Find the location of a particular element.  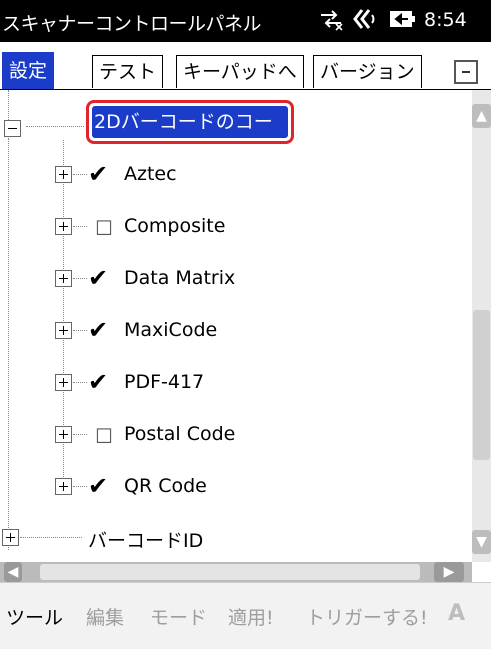

volume-icon is located at coordinates (366, 19).